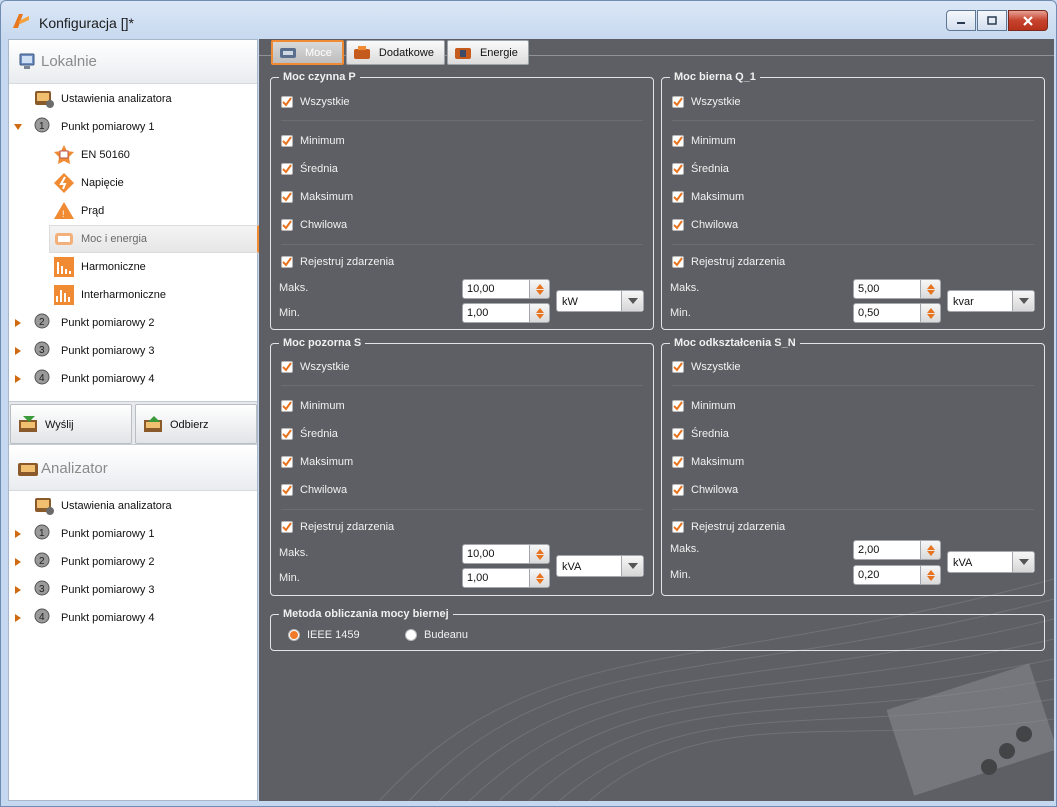 The width and height of the screenshot is (1057, 807). What do you see at coordinates (133, 469) in the screenshot?
I see `analyzer-section-header: Analizator` at bounding box center [133, 469].